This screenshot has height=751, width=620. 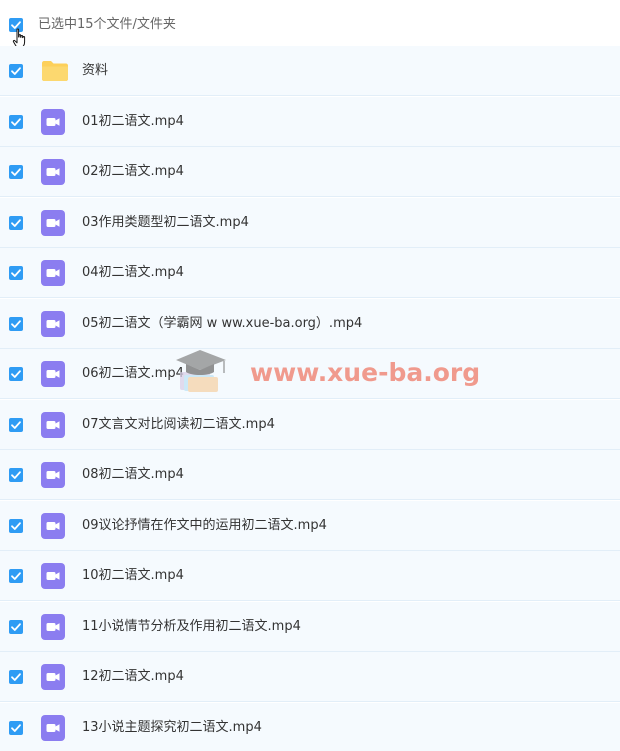 What do you see at coordinates (310, 425) in the screenshot?
I see `file-row: 07文言文对比阅读初二语文.mp4` at bounding box center [310, 425].